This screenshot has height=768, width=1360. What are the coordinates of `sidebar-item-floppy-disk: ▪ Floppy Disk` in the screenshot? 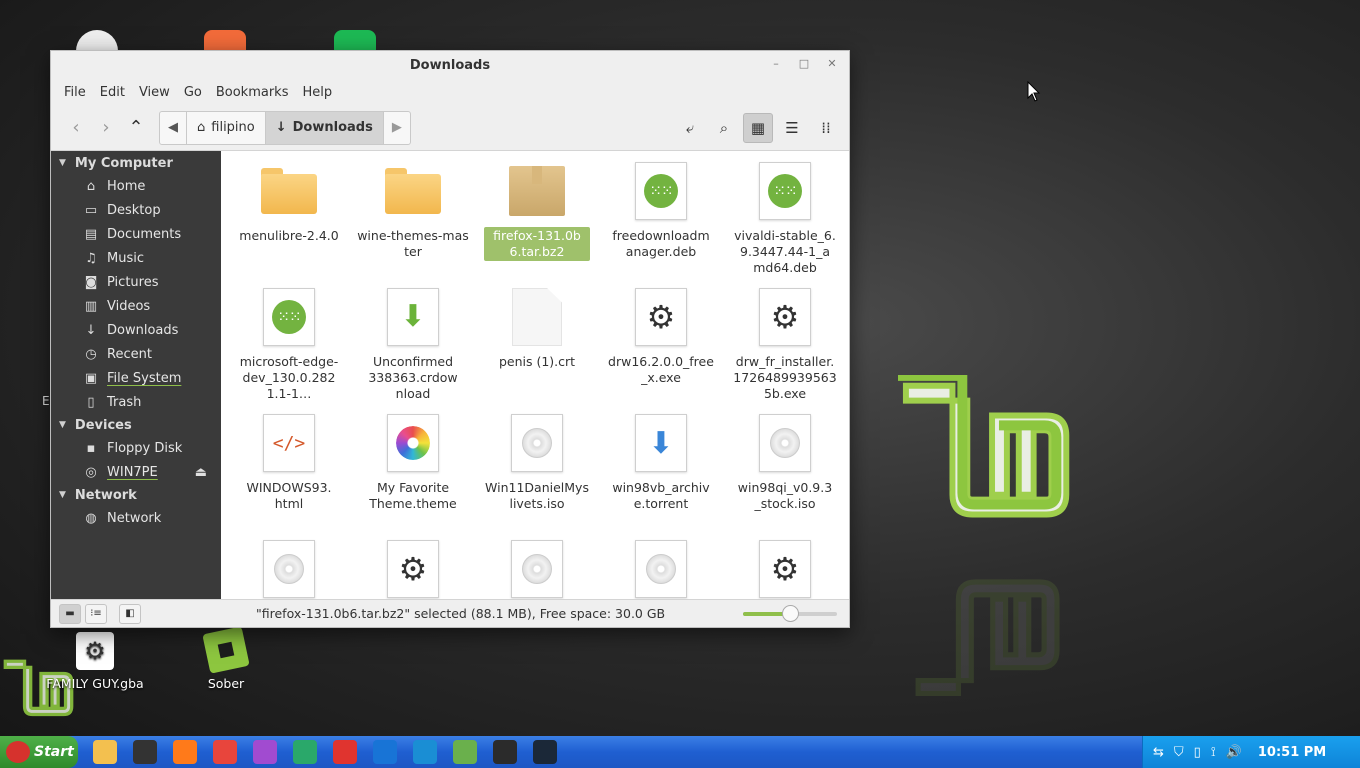 It's located at (136, 448).